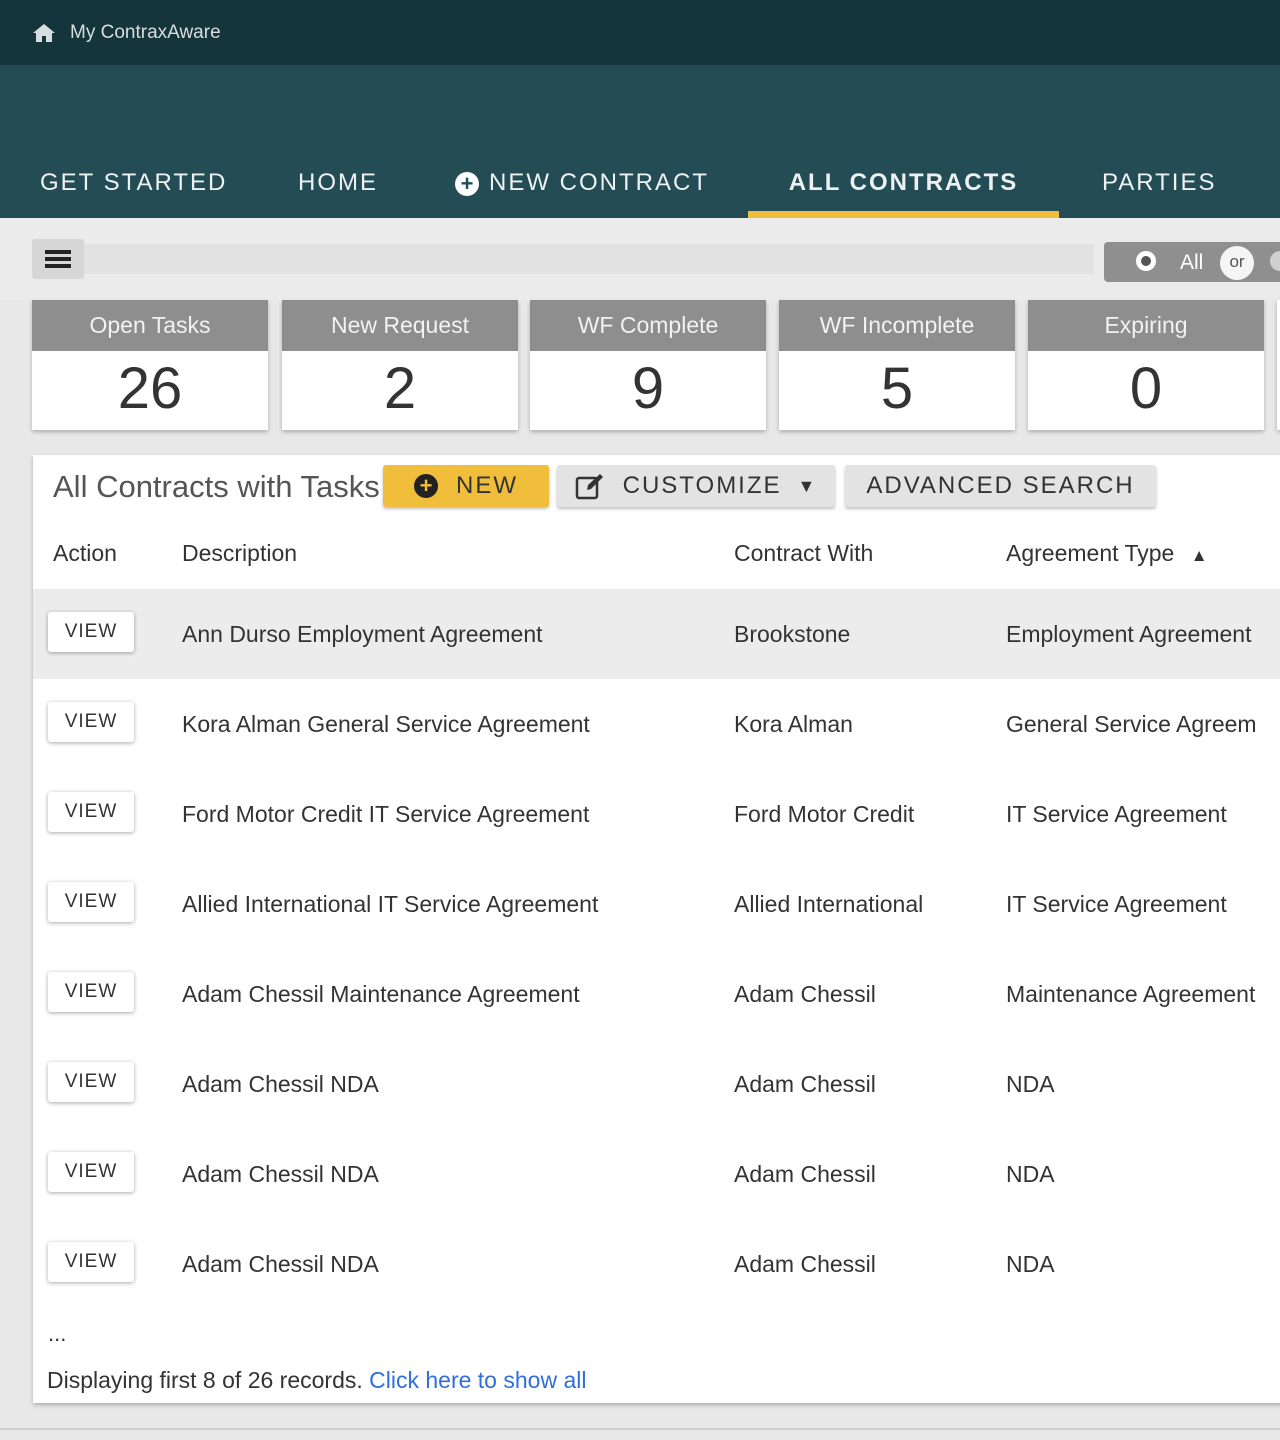 This screenshot has width=1280, height=1440. Describe the element at coordinates (145, 33) in the screenshot. I see `brand-link: My ContraxAware` at that location.